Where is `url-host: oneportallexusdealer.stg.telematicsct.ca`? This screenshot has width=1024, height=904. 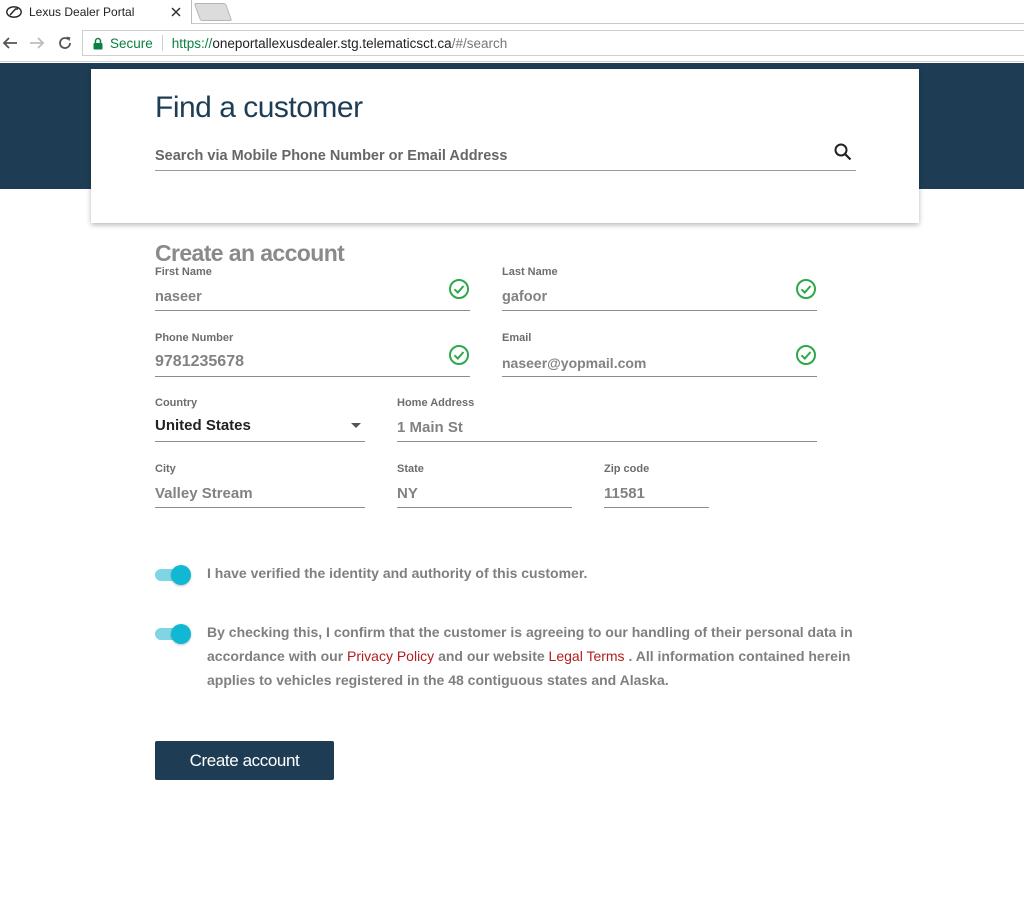
url-host: oneportallexusdealer.stg.telematicsct.ca is located at coordinates (332, 43).